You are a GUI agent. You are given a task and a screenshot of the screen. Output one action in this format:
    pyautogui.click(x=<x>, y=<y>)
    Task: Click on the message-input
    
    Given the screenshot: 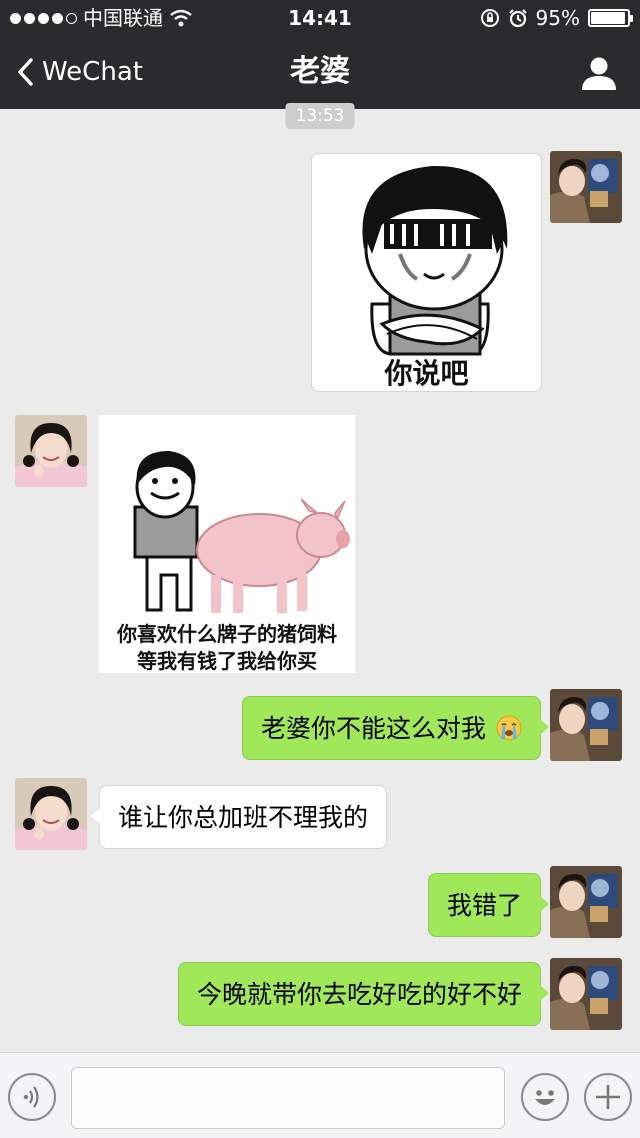 What is the action you would take?
    pyautogui.click(x=288, y=1098)
    